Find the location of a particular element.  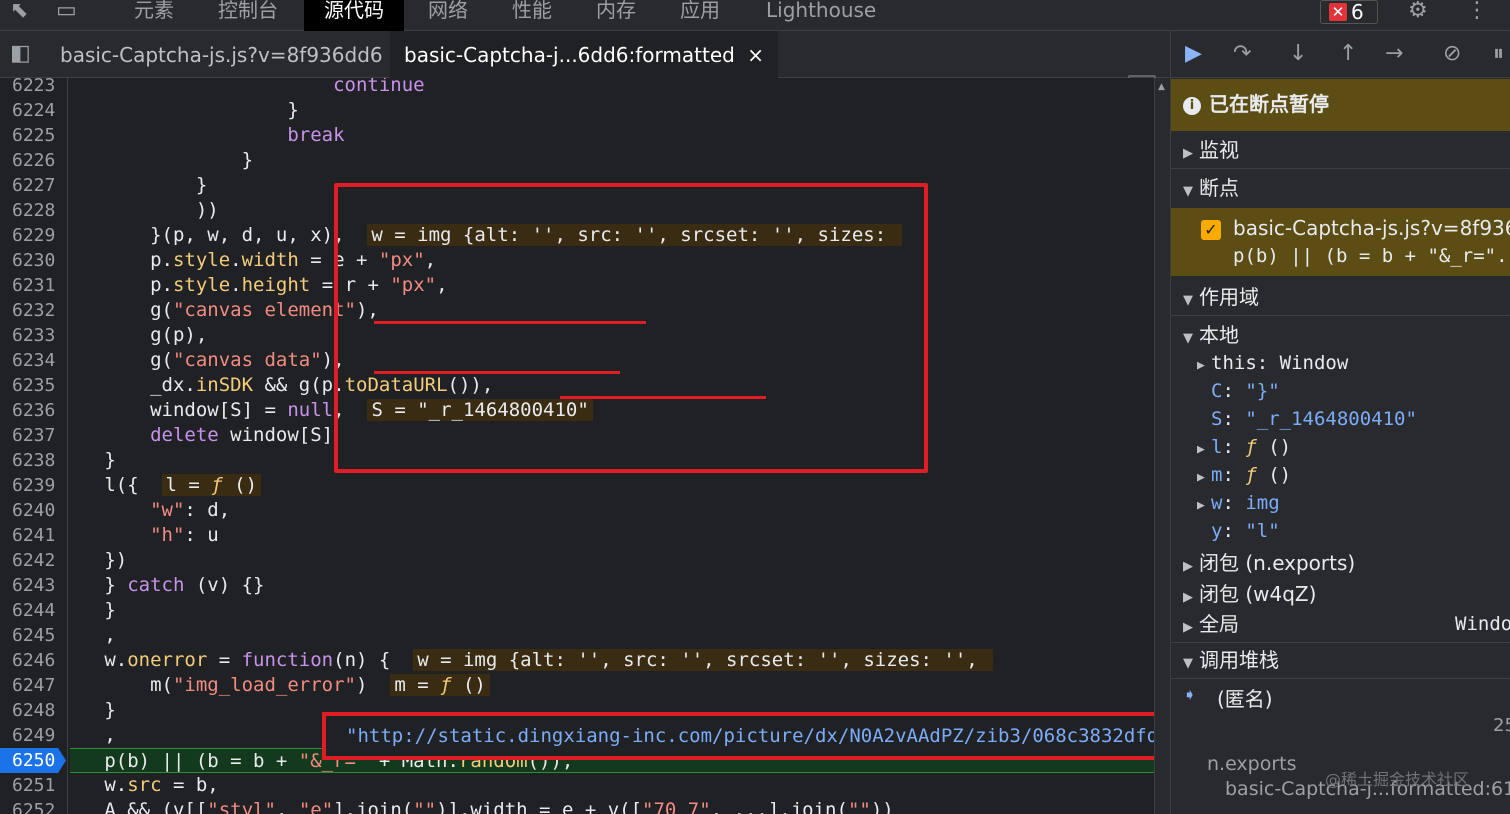

close-tab-icon: × is located at coordinates (755, 55).